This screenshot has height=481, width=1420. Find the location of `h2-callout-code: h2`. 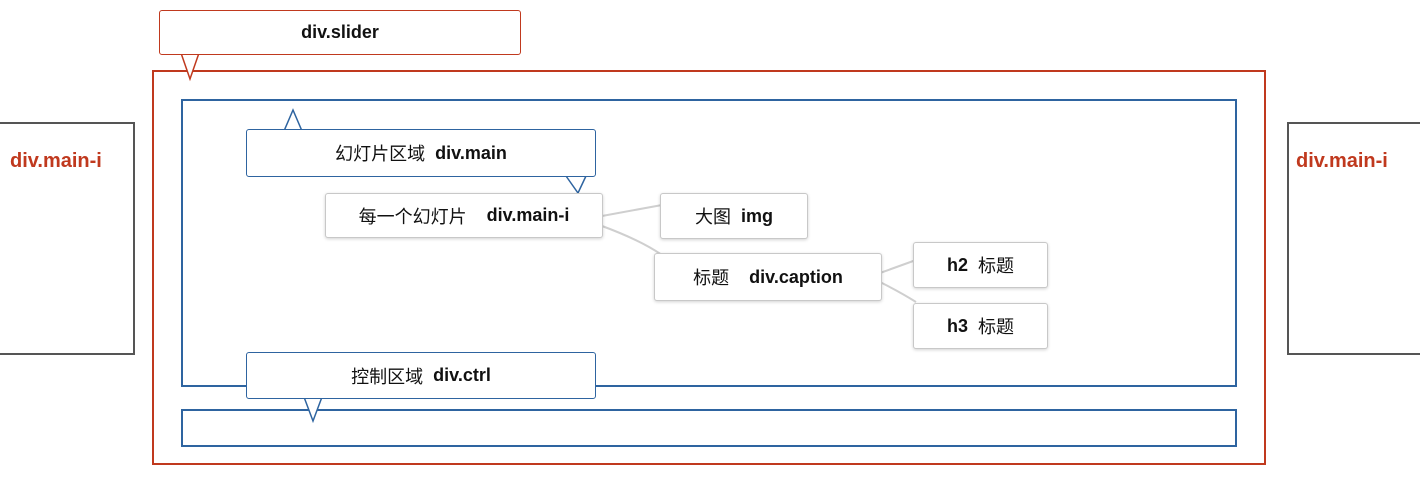

h2-callout-code: h2 is located at coordinates (957, 264).